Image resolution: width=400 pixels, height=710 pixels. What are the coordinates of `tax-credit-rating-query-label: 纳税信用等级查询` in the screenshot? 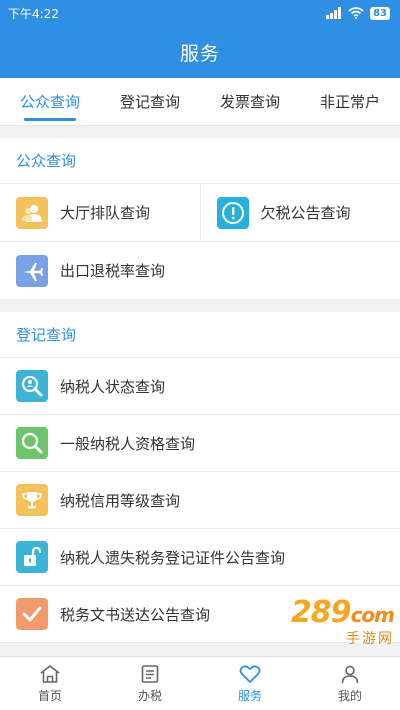 It's located at (120, 500).